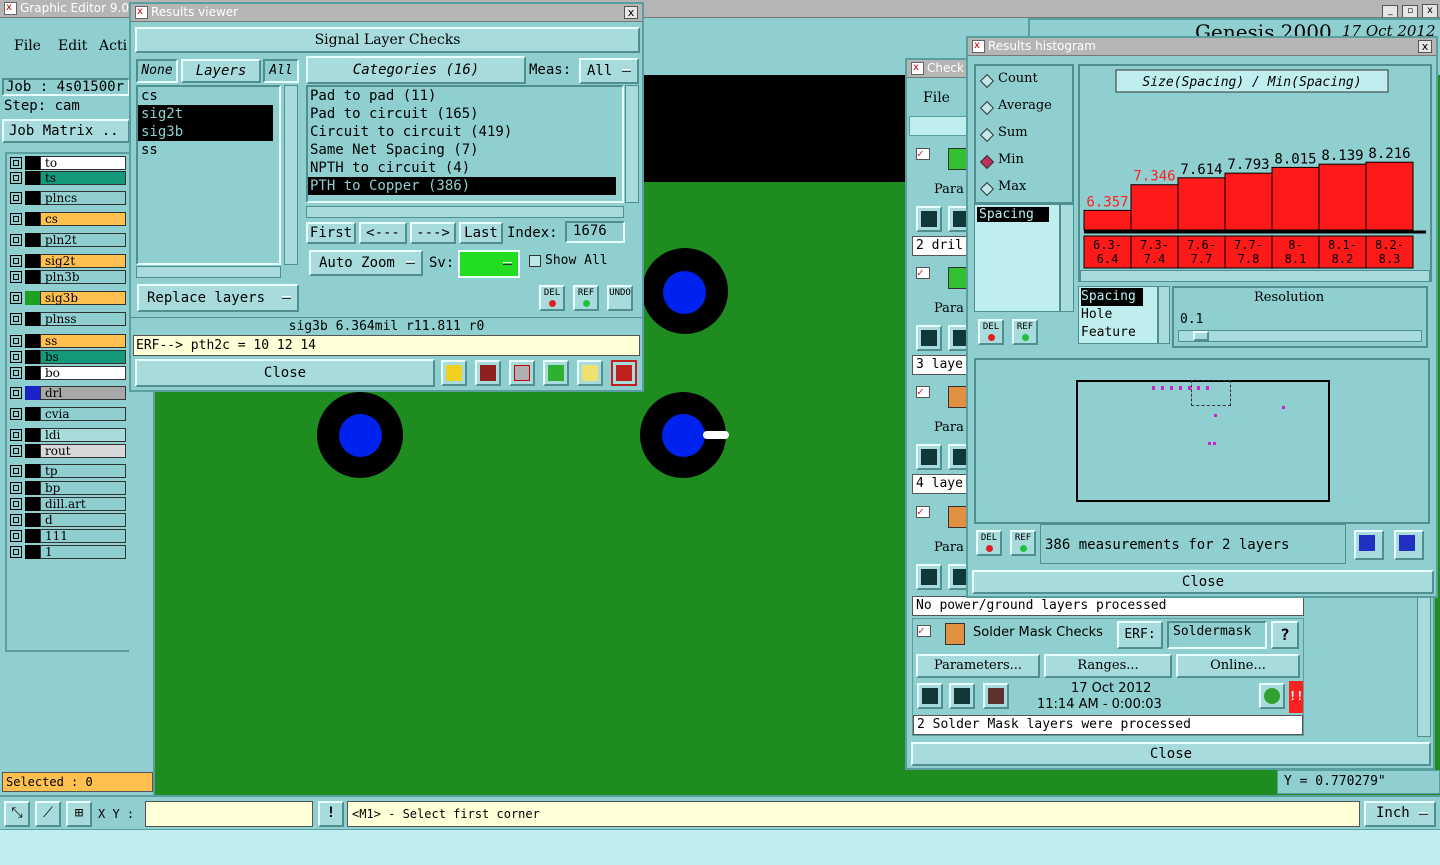 Image resolution: width=1440 pixels, height=865 pixels. I want to click on layer-row: bp, so click(67, 488).